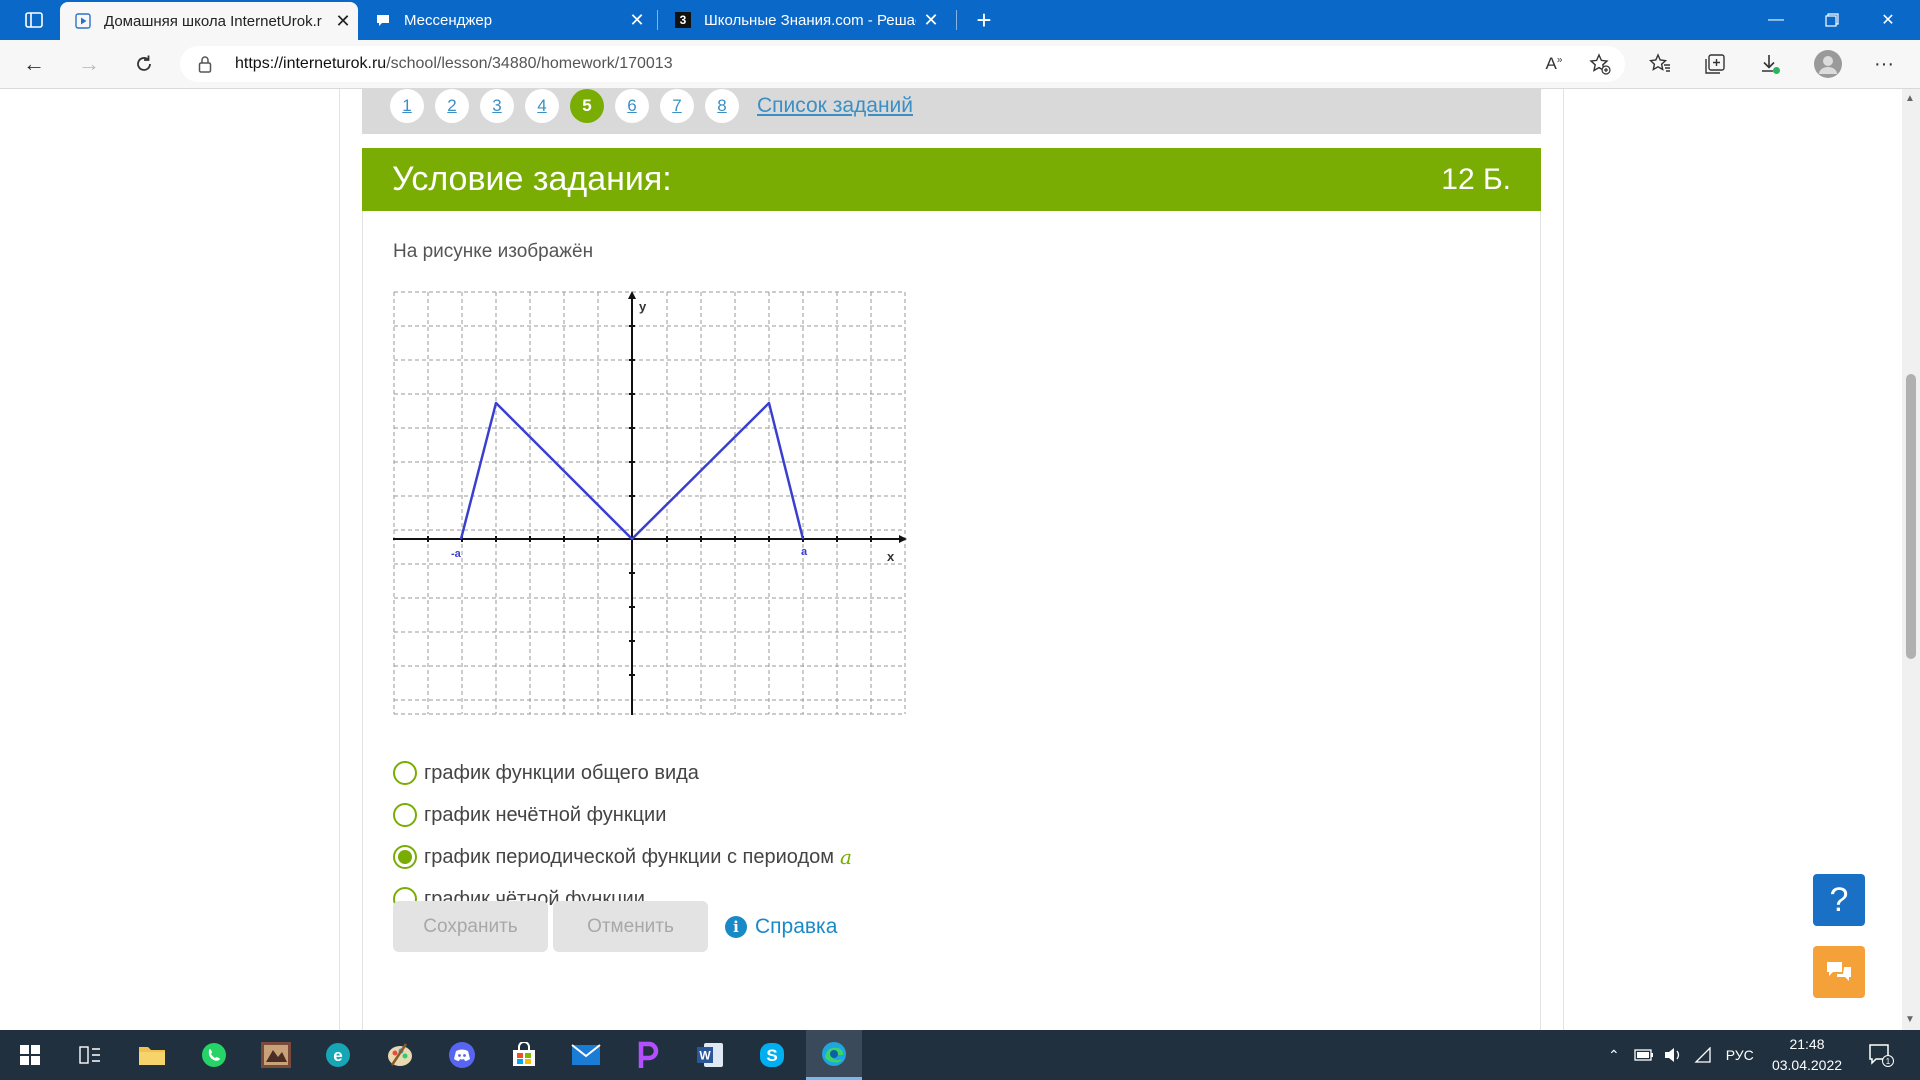 Image resolution: width=1920 pixels, height=1080 pixels. I want to click on neg-a-label: -a, so click(456, 554).